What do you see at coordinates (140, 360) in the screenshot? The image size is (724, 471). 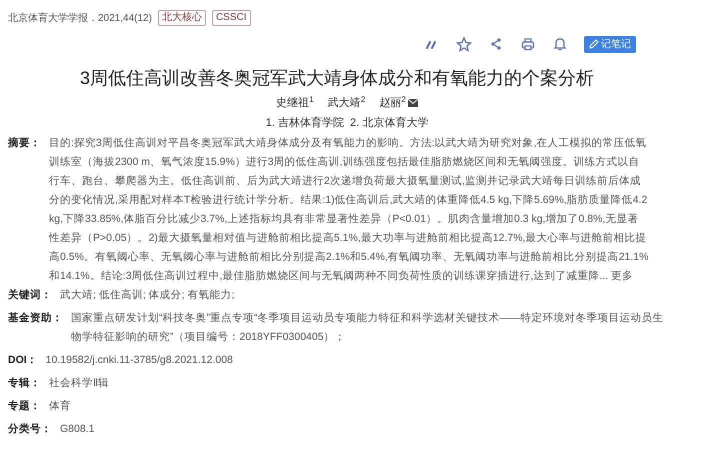 I see `field-value: 10.19582/j.cnki.11-3785/g8.2021.12.008` at bounding box center [140, 360].